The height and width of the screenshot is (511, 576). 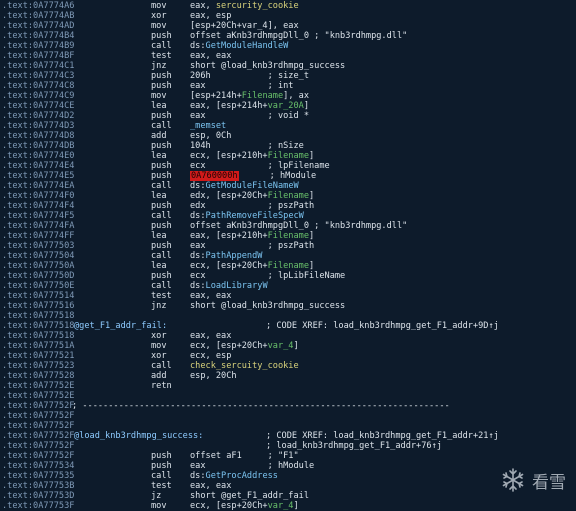 I want to click on operands: ecx, [esp+210h+Filename], so click(x=252, y=156).